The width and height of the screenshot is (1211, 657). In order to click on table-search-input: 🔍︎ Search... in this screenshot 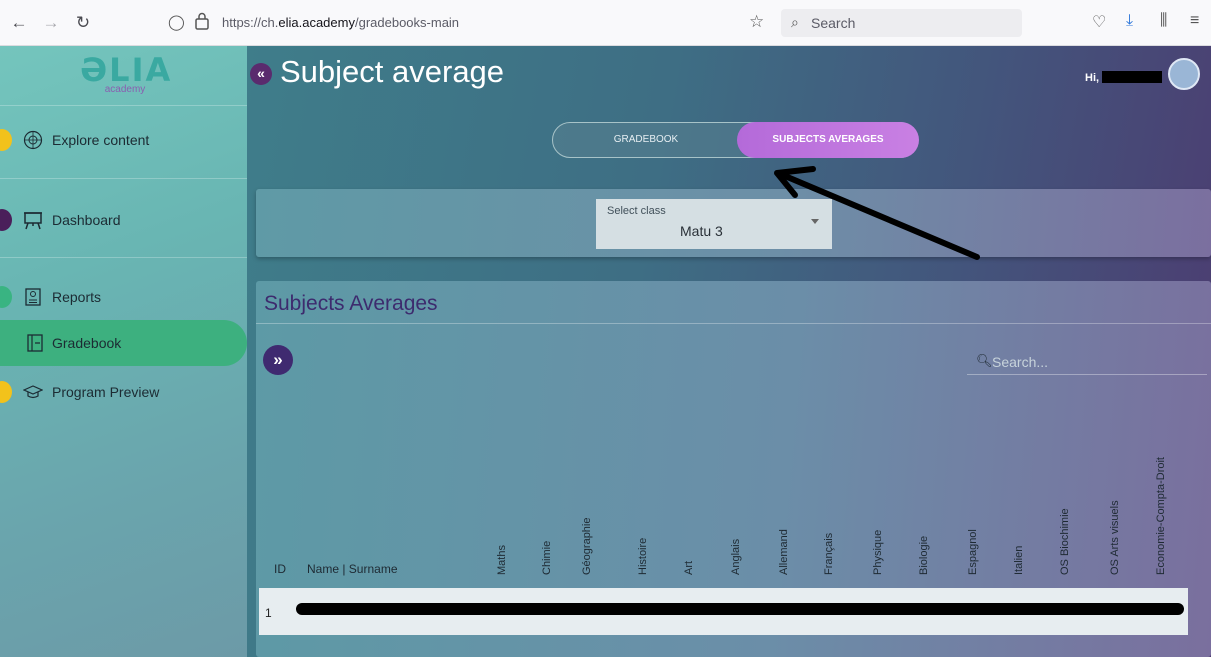, I will do `click(1087, 363)`.